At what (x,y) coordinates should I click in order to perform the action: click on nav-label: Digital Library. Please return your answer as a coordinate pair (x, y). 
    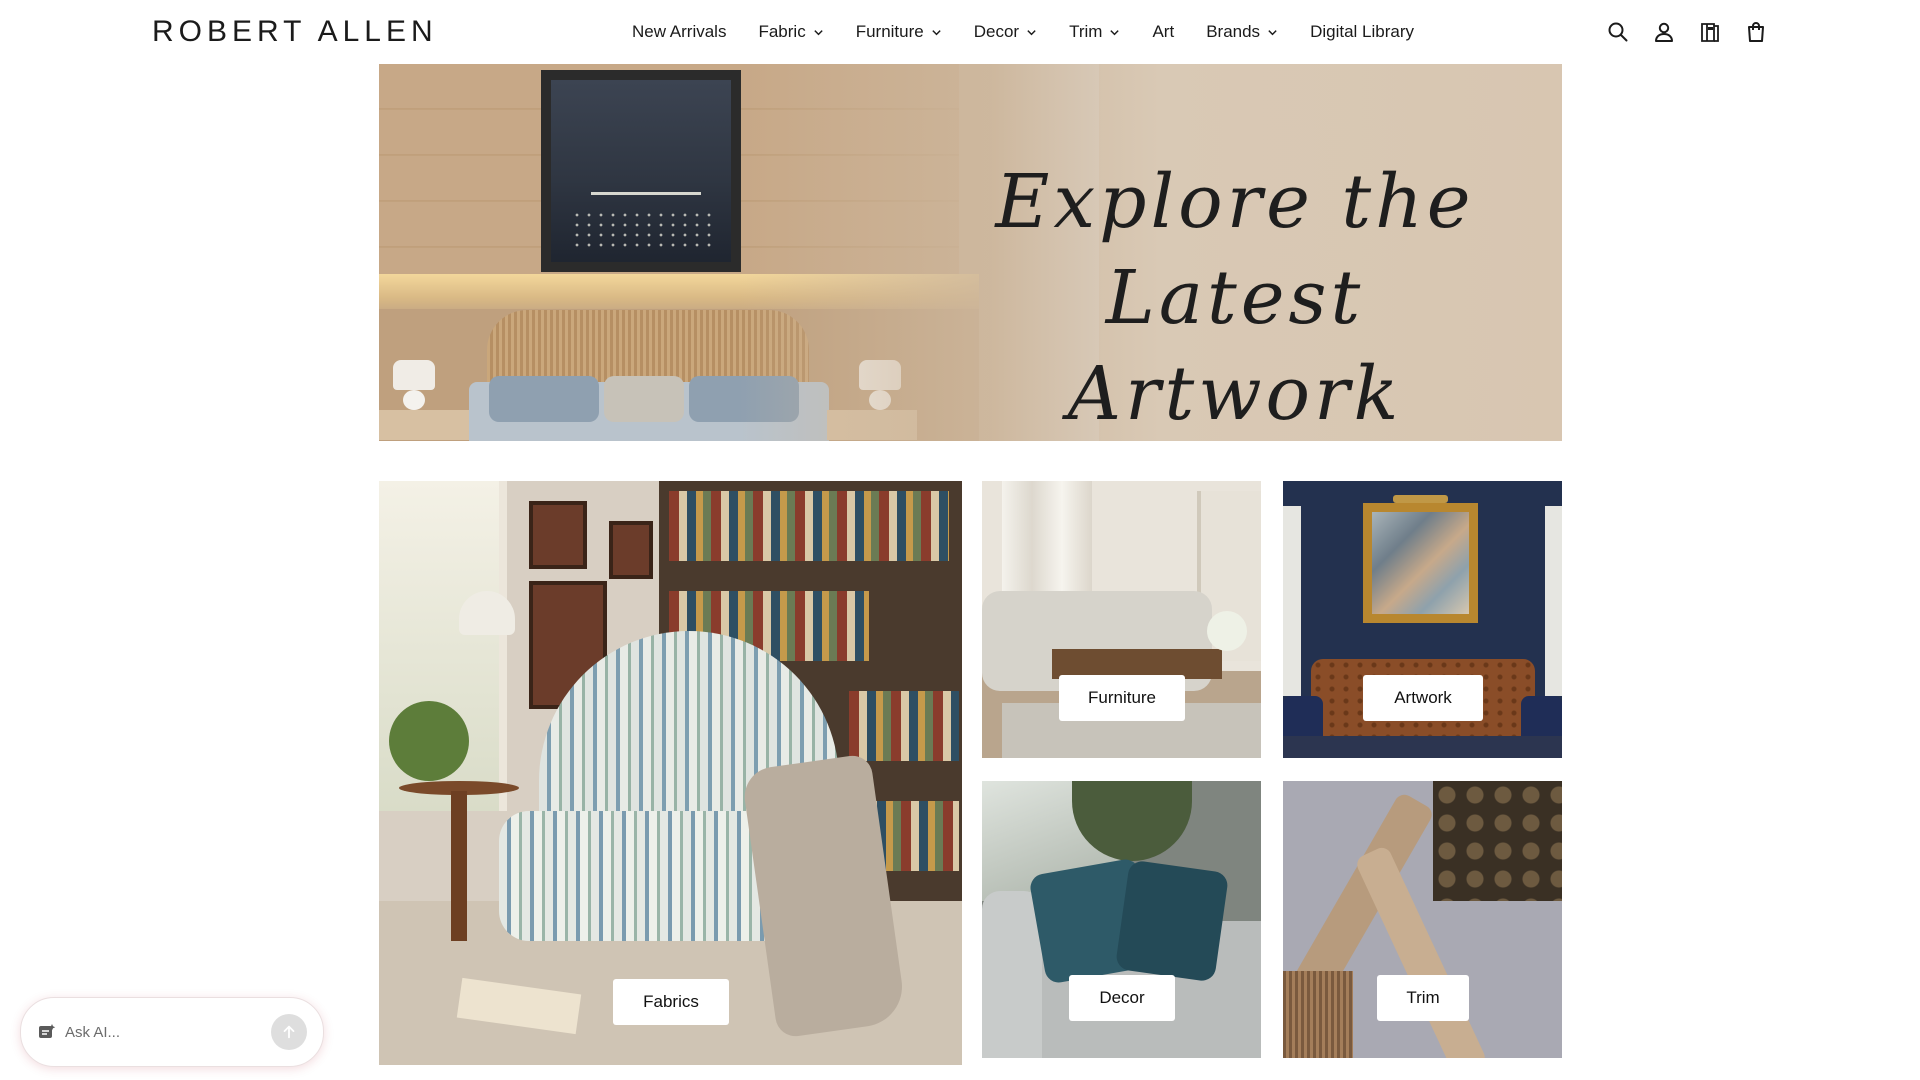
    Looking at the image, I should click on (1362, 31).